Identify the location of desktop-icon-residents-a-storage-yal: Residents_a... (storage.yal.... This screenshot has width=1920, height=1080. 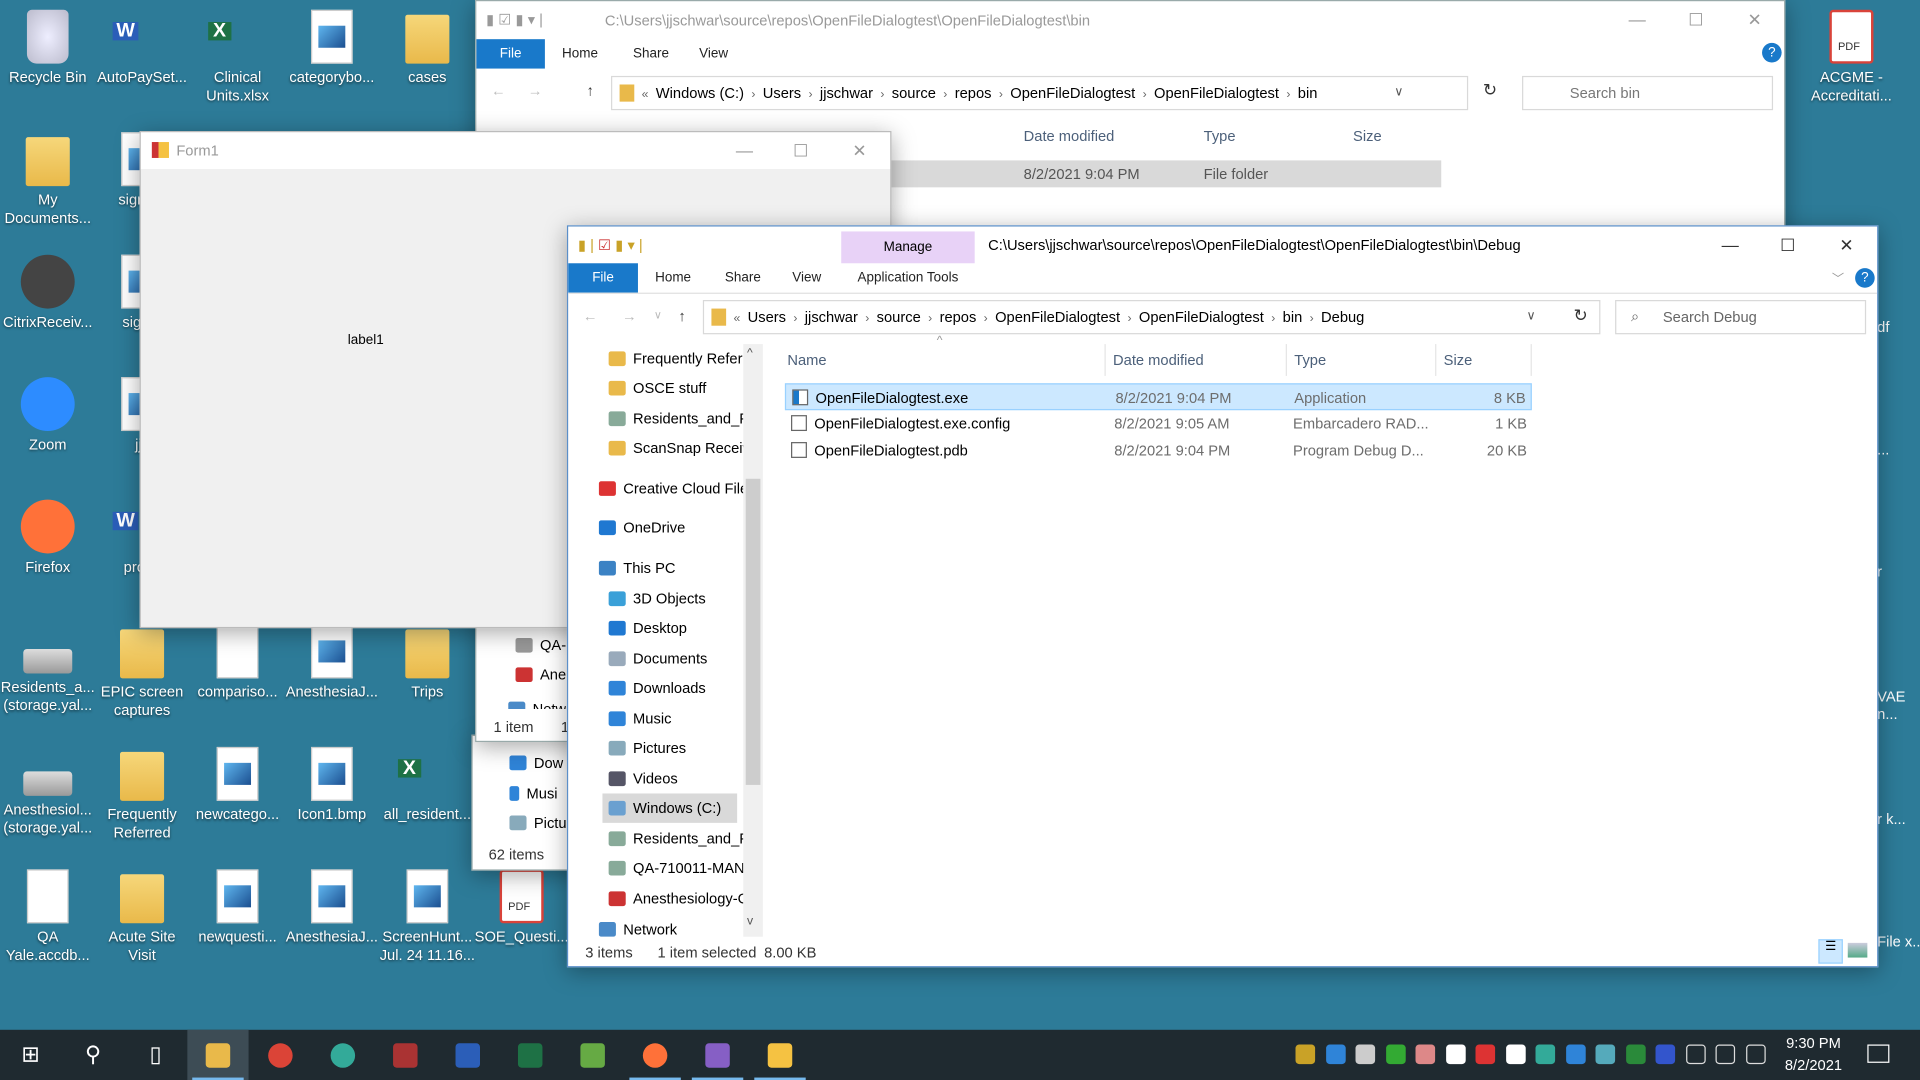
(48, 669).